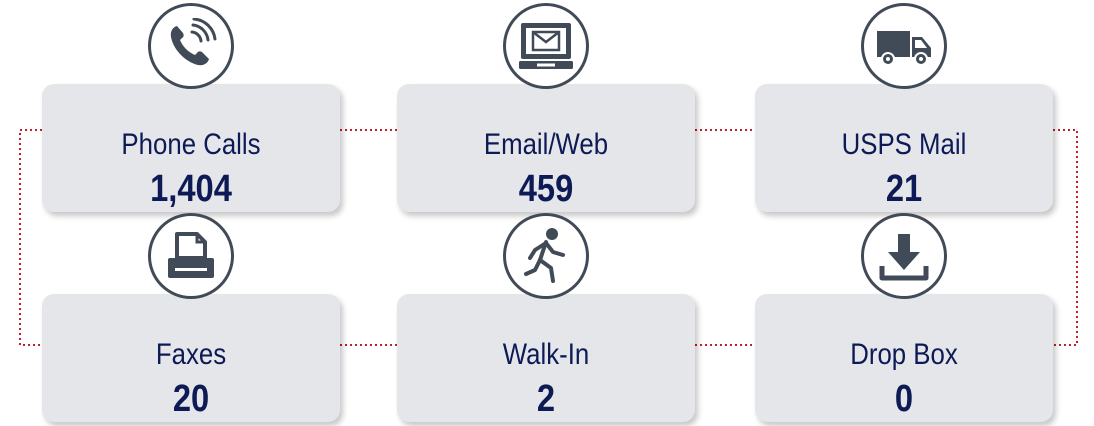 This screenshot has height=426, width=1094. Describe the element at coordinates (904, 354) in the screenshot. I see `channel-label: Drop Box` at that location.